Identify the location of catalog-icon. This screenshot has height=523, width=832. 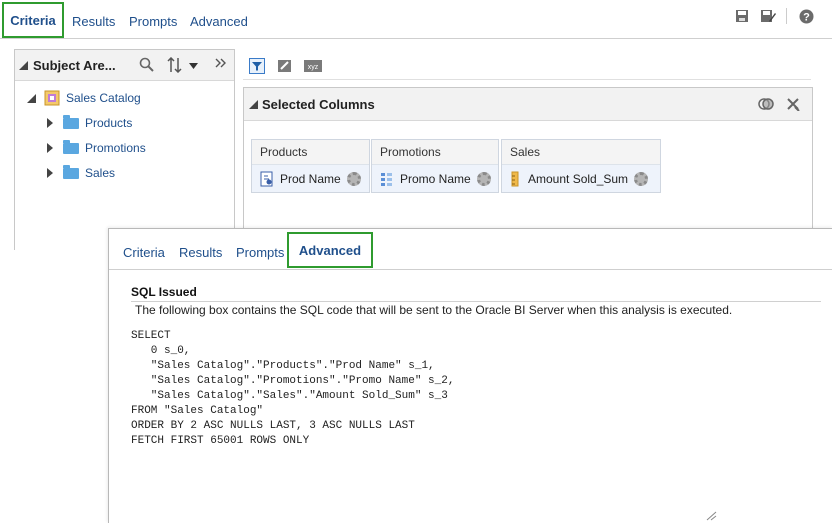
(52, 98).